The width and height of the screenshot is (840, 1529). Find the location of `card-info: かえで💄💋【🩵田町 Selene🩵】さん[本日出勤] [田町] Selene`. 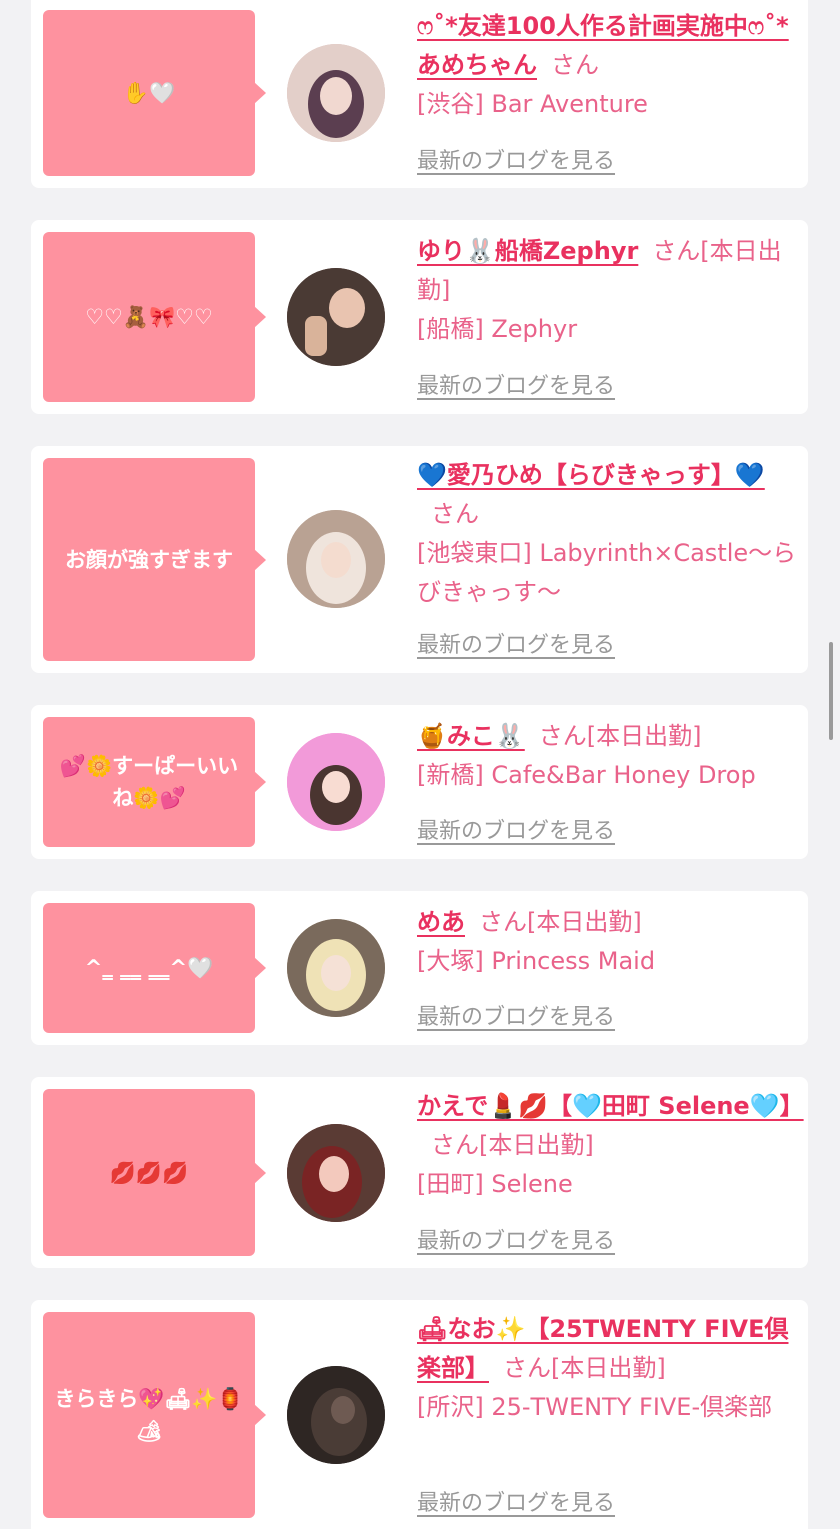

card-info: かえで💄💋【🩵田町 Selene🩵】さん[本日出勤] [田町] Selene is located at coordinates (610, 1145).